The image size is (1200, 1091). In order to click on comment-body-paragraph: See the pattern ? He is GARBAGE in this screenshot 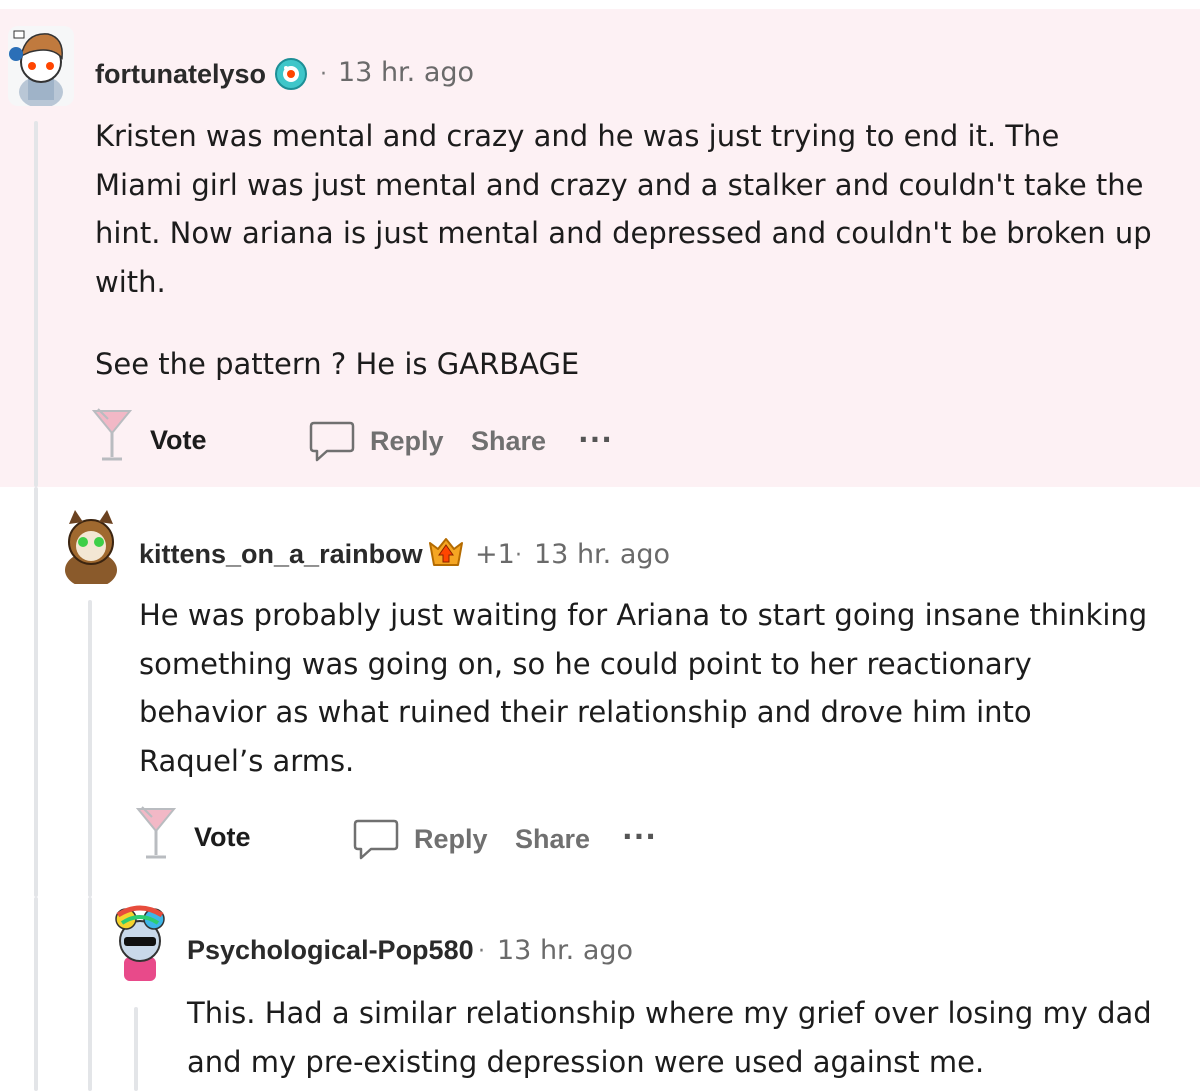, I will do `click(337, 364)`.